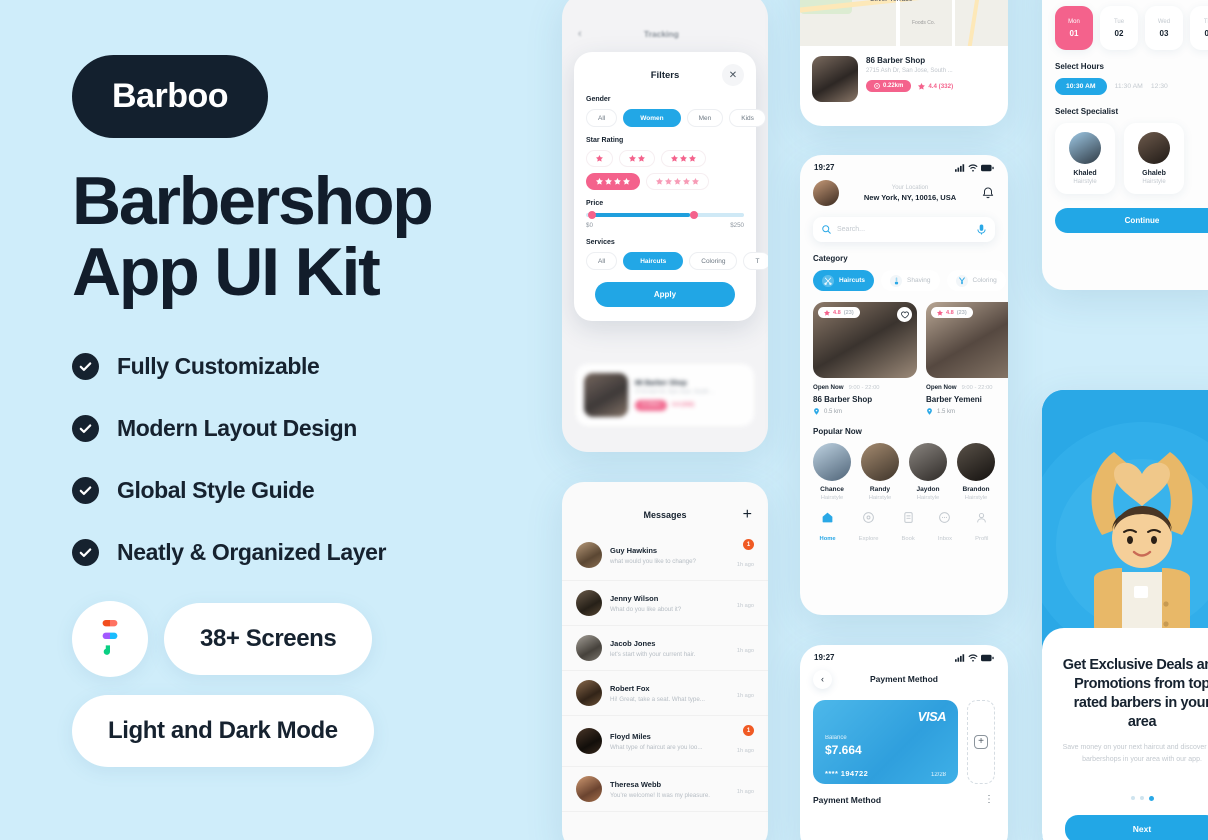 This screenshot has height=840, width=1208. Describe the element at coordinates (904, 314) in the screenshot. I see `heart-icon` at that location.